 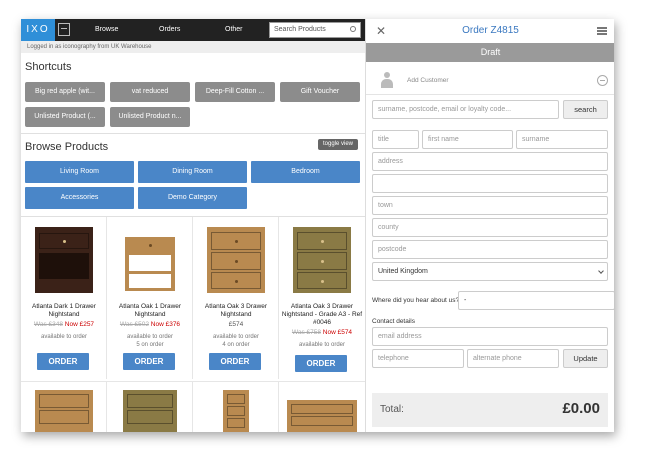 I want to click on search-icon, so click(x=353, y=29).